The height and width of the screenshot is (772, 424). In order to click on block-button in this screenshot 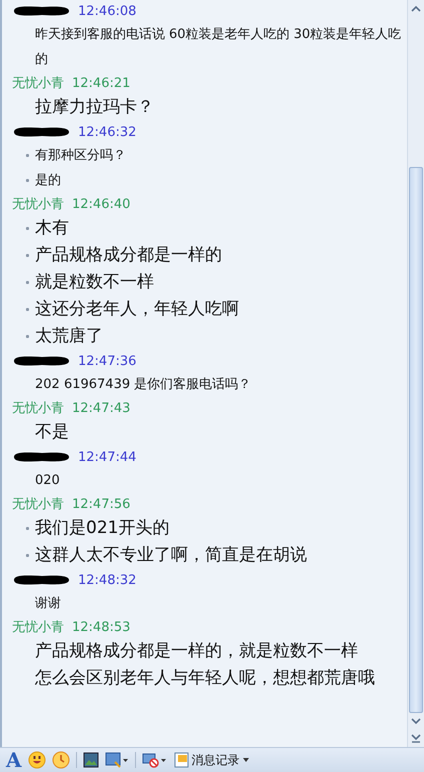, I will do `click(155, 760)`.